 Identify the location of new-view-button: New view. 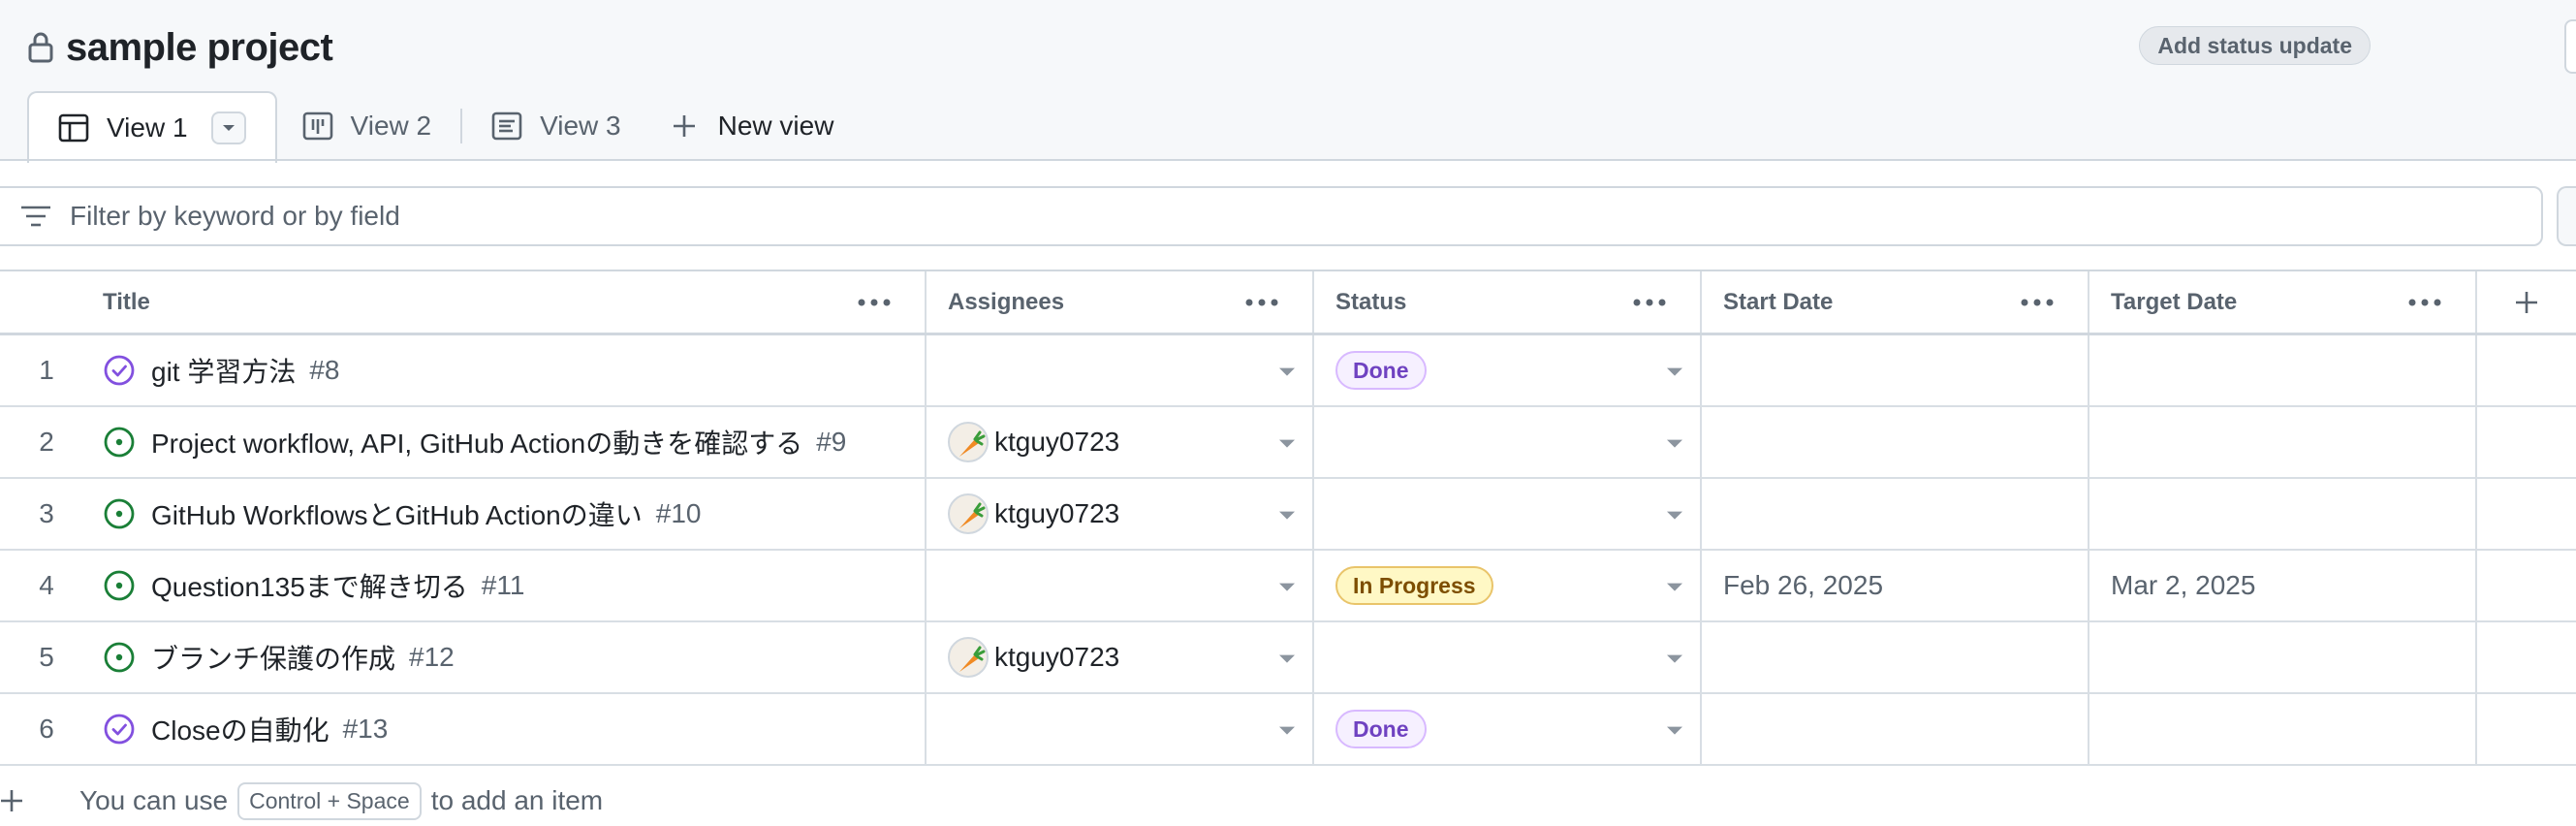
(753, 126).